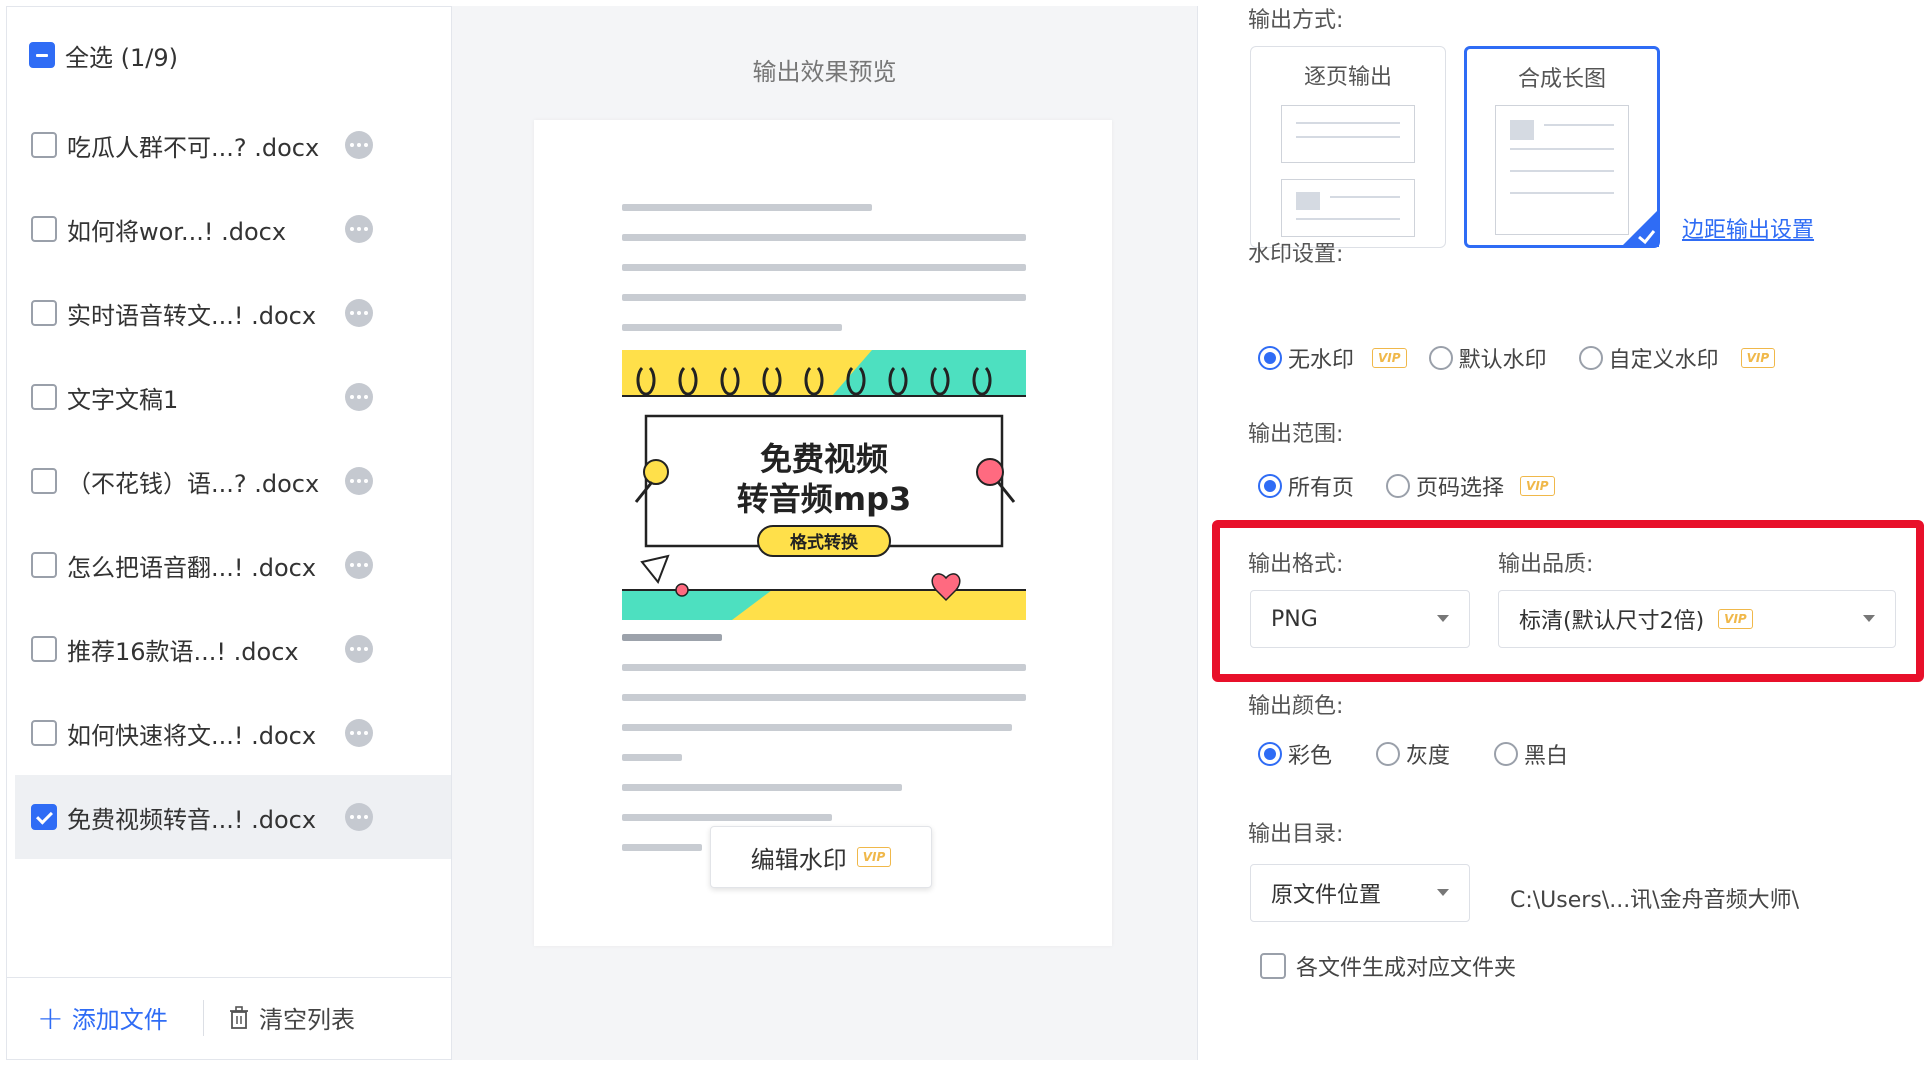 This screenshot has width=1930, height=1068. I want to click on file-name: （不花钱）语...? .docx, so click(193, 483).